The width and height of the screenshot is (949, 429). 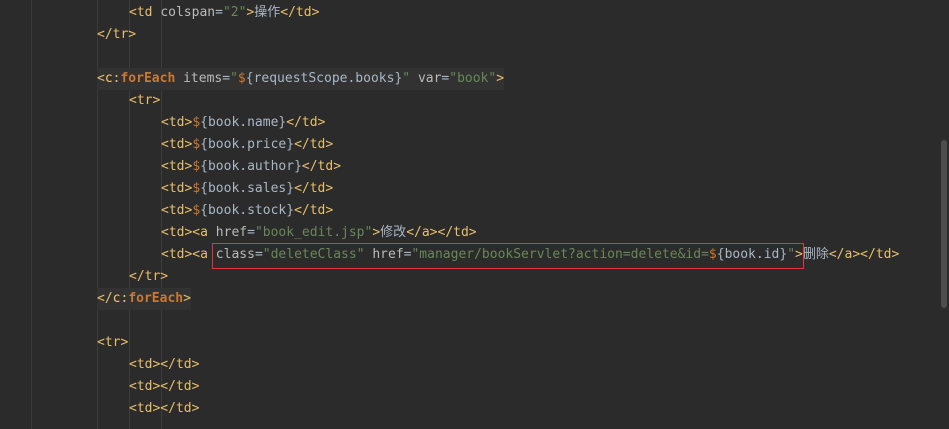 I want to click on vertical-scrollbar, so click(x=945, y=214).